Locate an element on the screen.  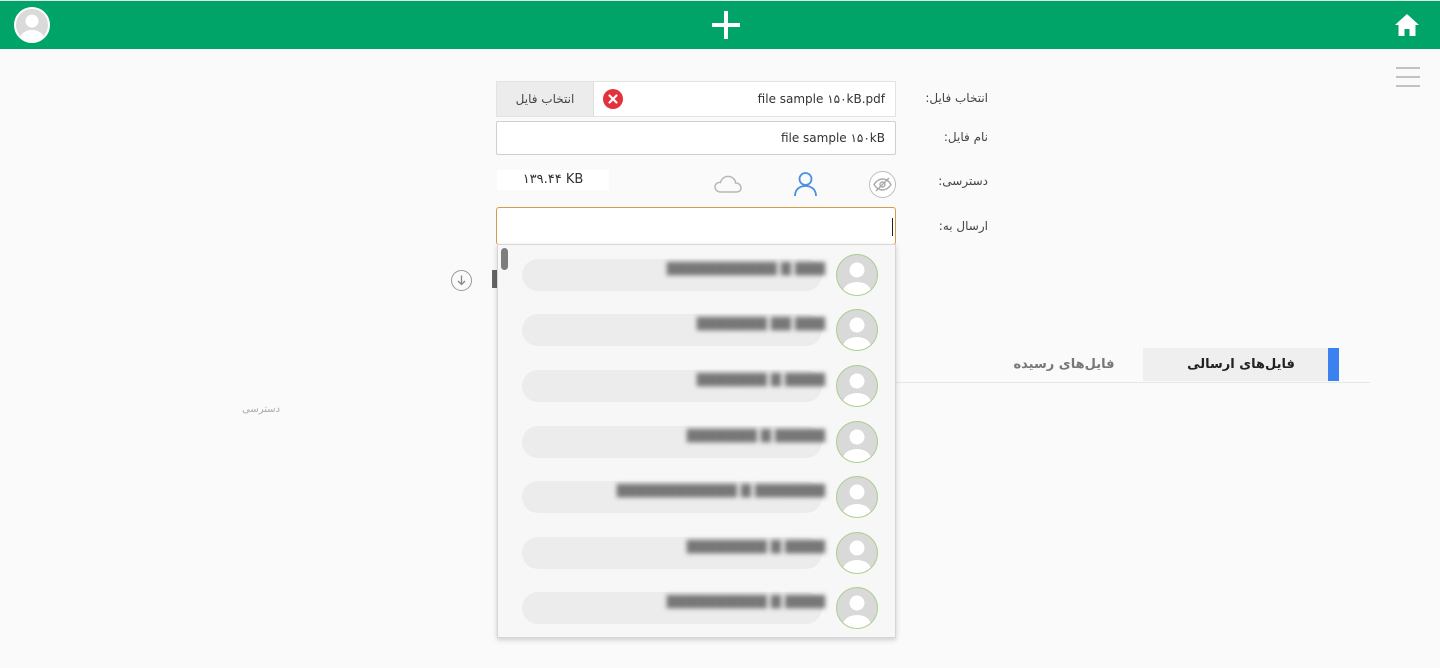
contact-name: ▇▇▇▇ ▇ ▇▇▇▇▇▇▇ is located at coordinates (760, 379).